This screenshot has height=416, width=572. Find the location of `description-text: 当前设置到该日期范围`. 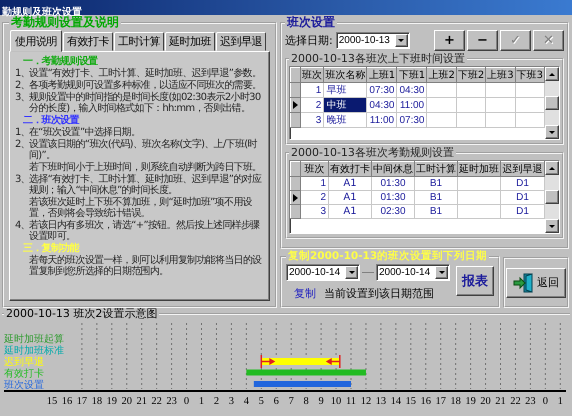

description-text: 当前设置到该日期范围 is located at coordinates (379, 294).